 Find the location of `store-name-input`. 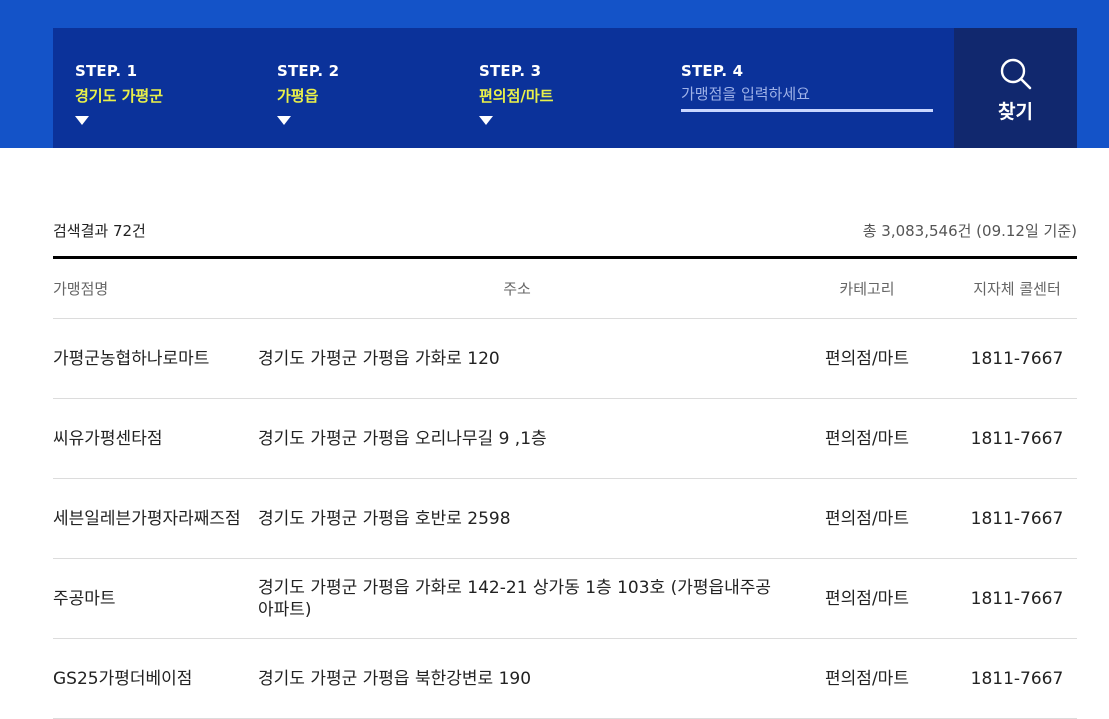

store-name-input is located at coordinates (807, 96).